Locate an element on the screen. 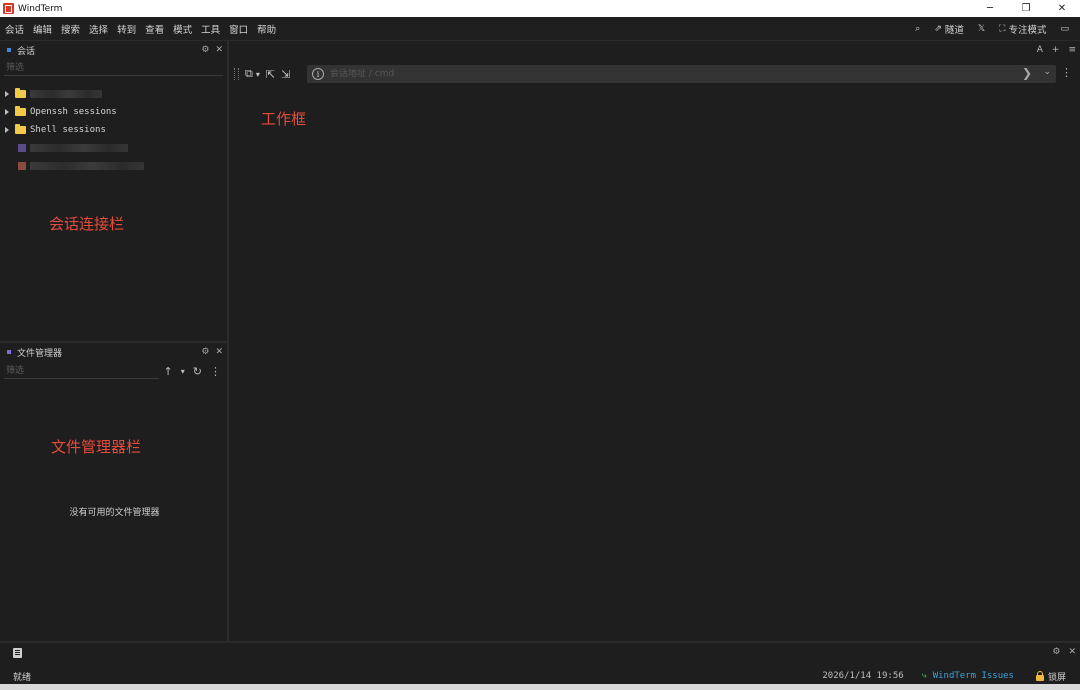 The height and width of the screenshot is (690, 1080). file-manager-panel-title: 文件管理器 is located at coordinates (40, 353).